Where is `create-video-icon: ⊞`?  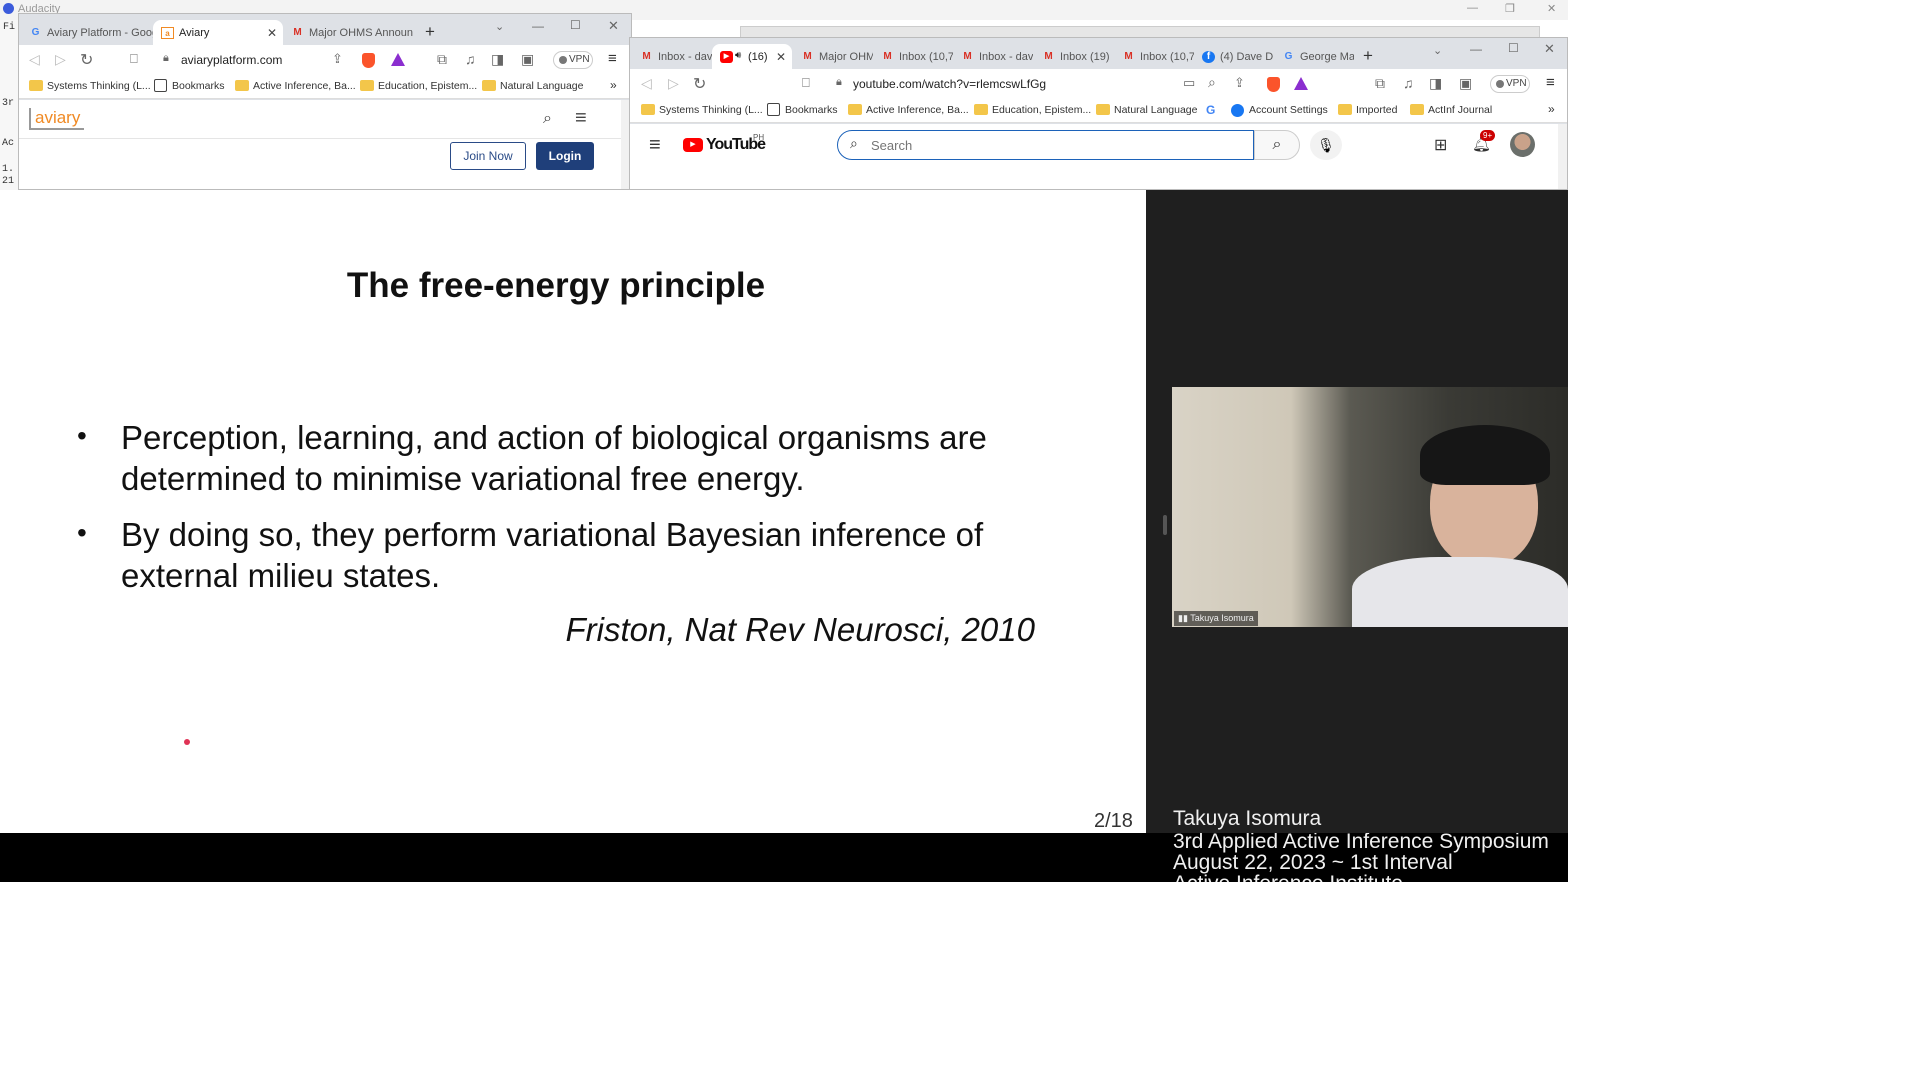 create-video-icon: ⊞ is located at coordinates (1440, 145).